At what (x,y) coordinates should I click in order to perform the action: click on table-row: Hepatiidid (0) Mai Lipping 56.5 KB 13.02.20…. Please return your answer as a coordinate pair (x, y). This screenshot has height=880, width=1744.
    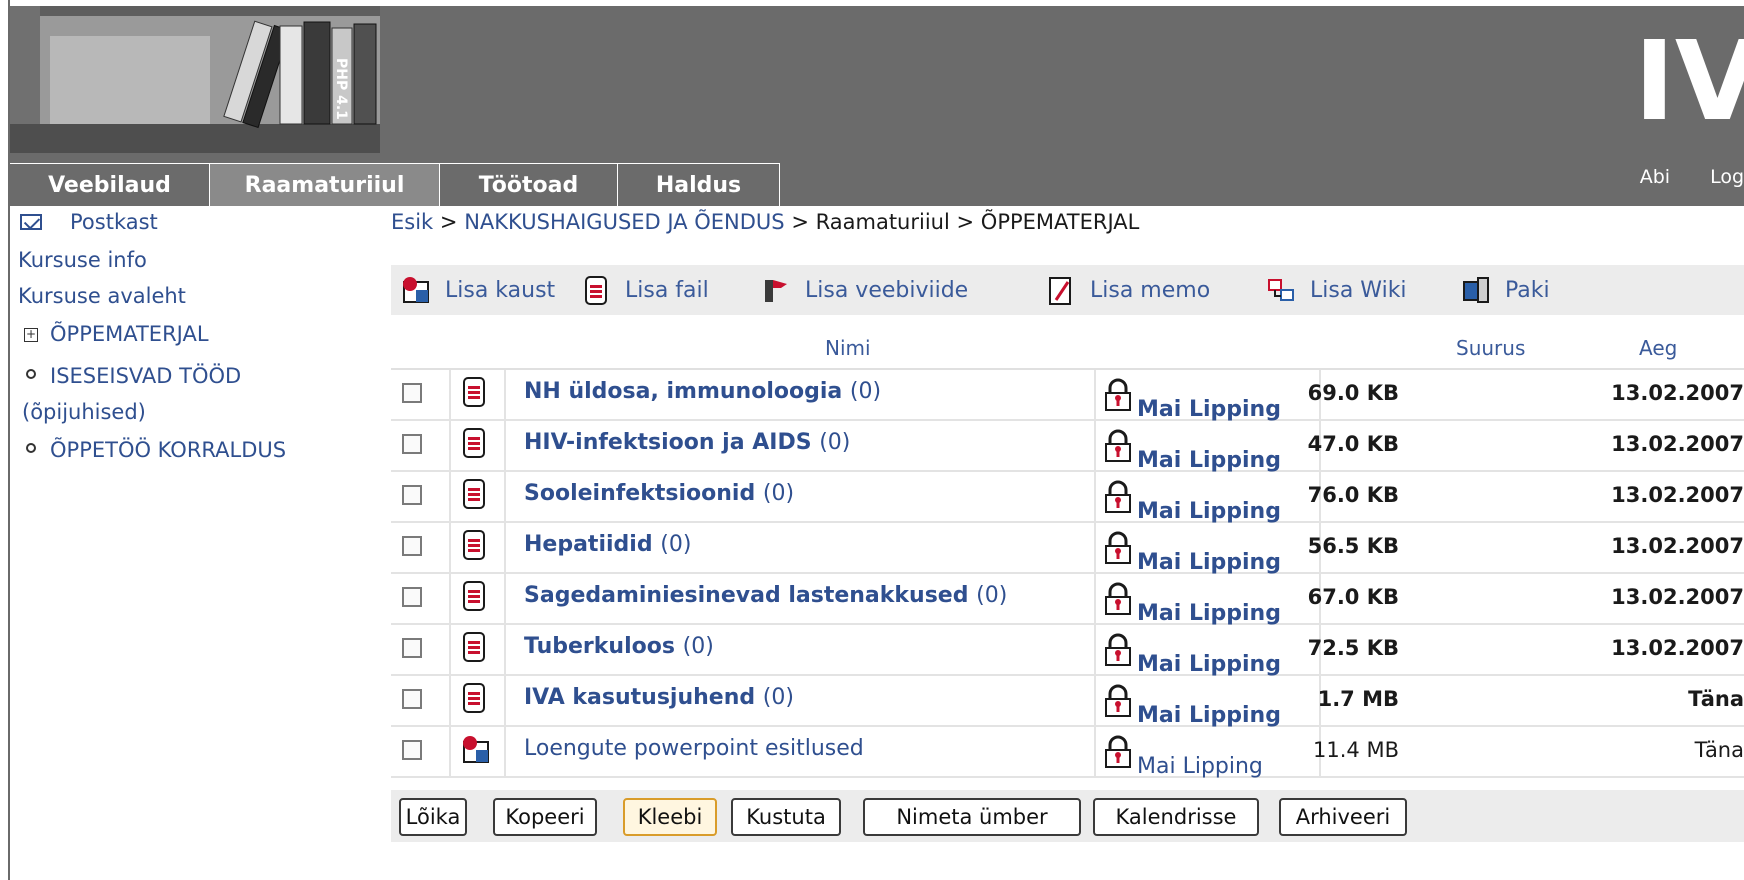
    Looking at the image, I should click on (1067, 549).